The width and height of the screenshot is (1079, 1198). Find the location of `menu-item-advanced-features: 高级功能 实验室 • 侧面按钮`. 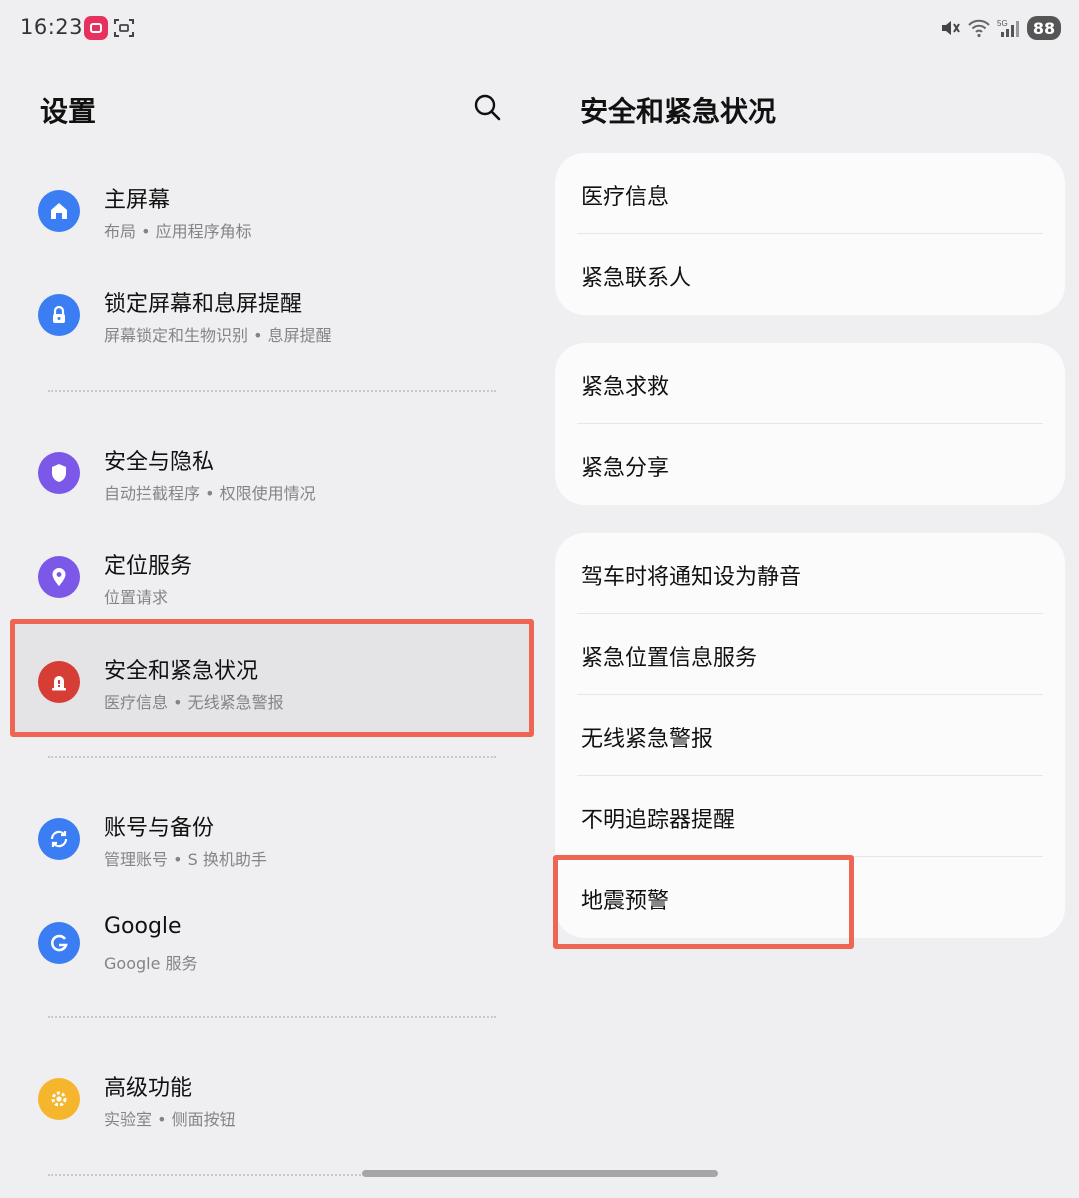

menu-item-advanced-features: 高级功能 实验室 • 侧面按钮 is located at coordinates (274, 1098).